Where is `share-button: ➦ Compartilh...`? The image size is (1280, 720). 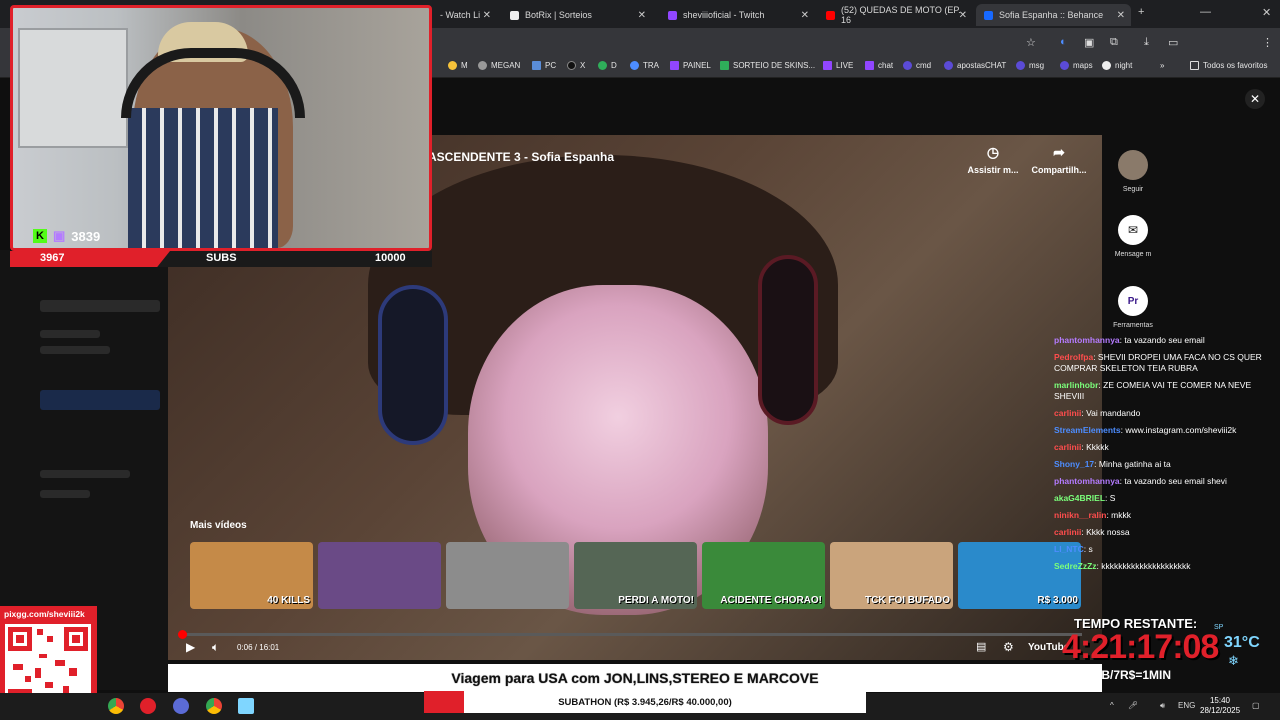 share-button: ➦ Compartilh... is located at coordinates (1059, 159).